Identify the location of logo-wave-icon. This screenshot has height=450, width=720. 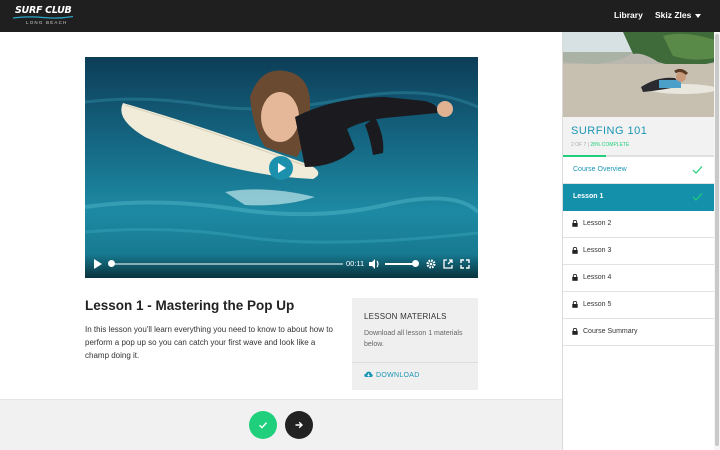
(43, 17).